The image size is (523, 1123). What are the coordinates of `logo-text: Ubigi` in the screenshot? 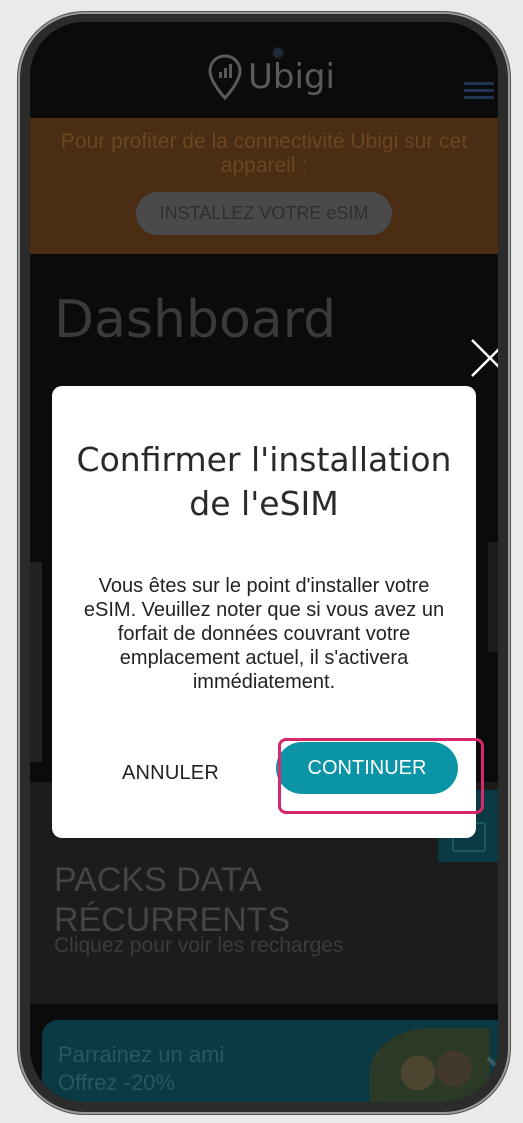 It's located at (291, 77).